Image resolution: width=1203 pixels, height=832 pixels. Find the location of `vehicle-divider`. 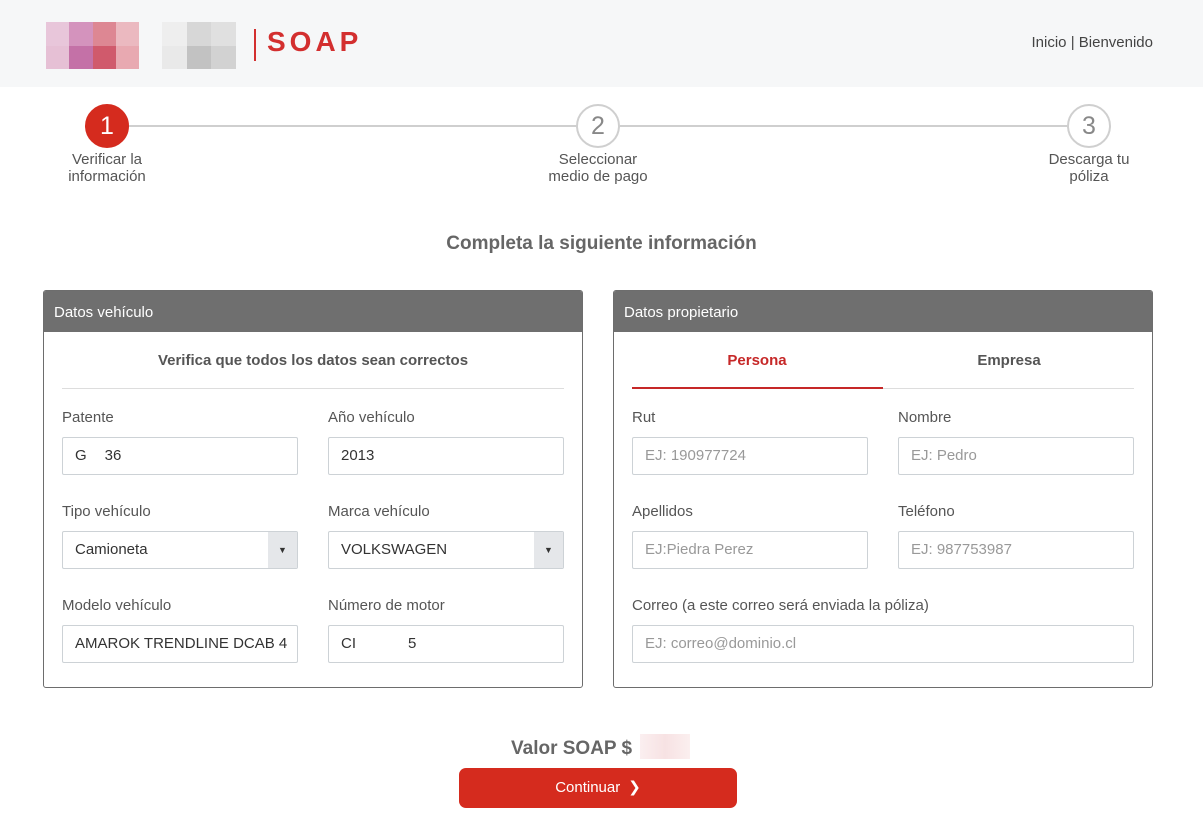

vehicle-divider is located at coordinates (313, 388).